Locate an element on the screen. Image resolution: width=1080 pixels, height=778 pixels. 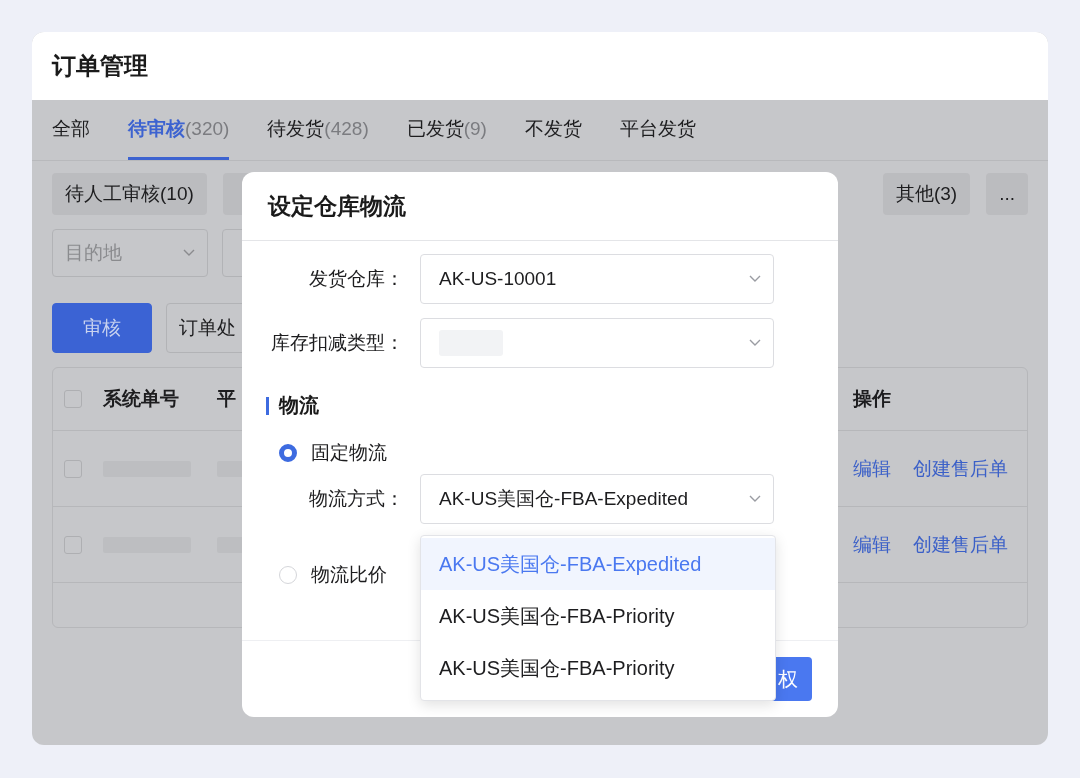
dropdown-option: AK-US美国仓-FBA-Priority is located at coordinates (598, 616).